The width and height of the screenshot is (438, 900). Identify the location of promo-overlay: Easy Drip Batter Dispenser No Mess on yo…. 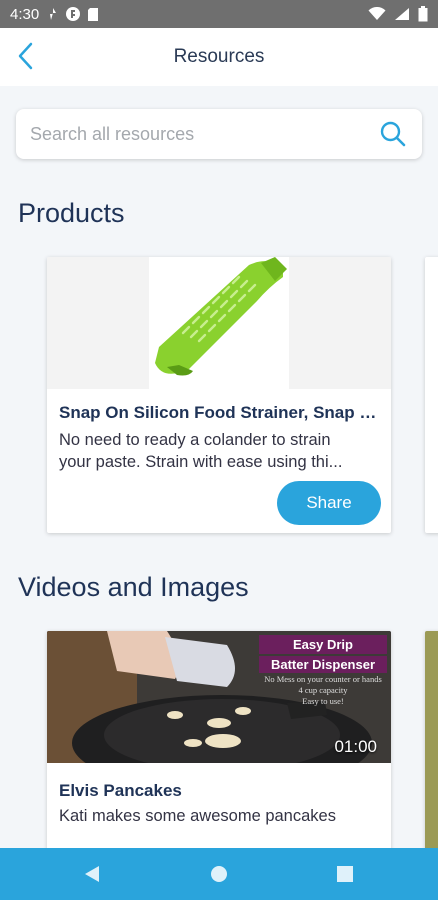
(323, 670).